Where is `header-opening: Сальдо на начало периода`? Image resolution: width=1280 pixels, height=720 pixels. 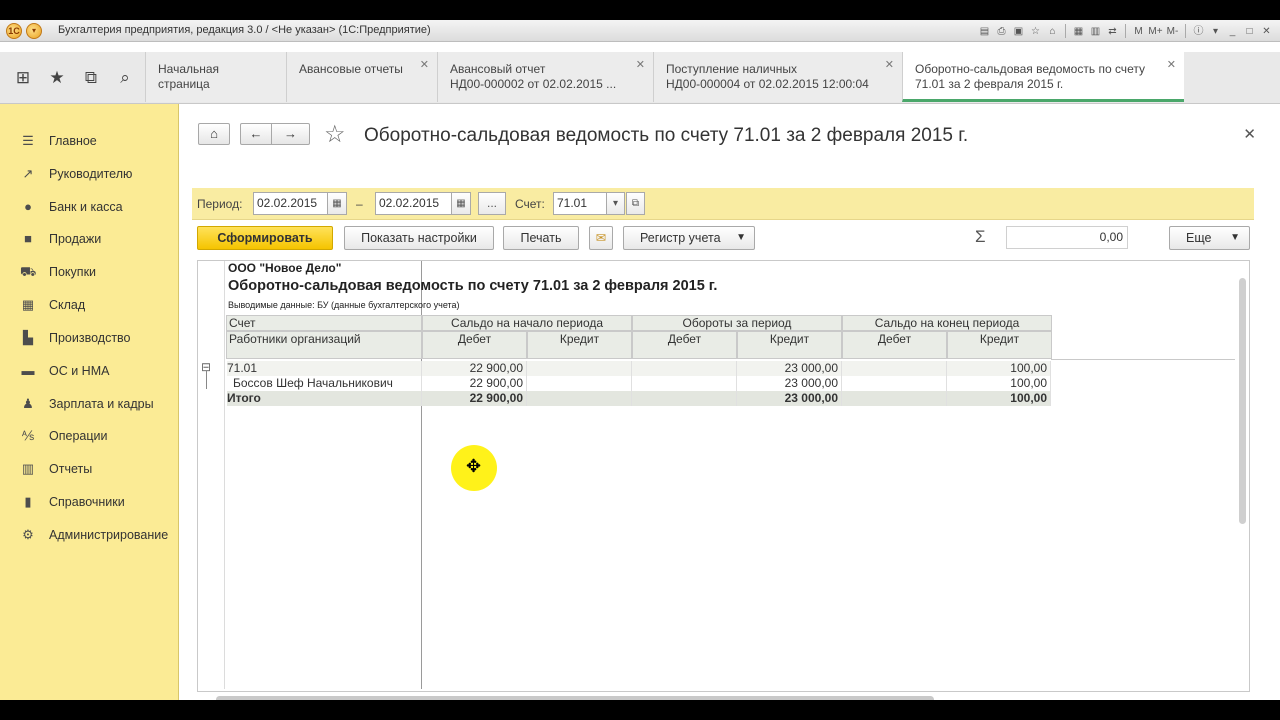
header-opening: Сальдо на начало периода is located at coordinates (527, 323).